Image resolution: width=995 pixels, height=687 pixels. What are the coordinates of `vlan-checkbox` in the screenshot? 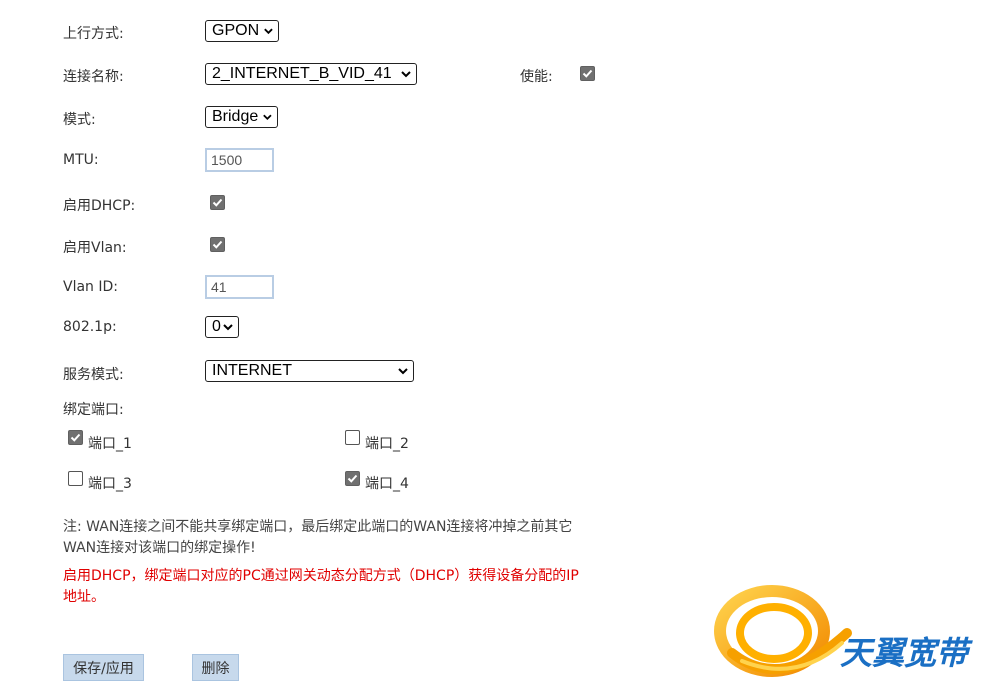 It's located at (217, 244).